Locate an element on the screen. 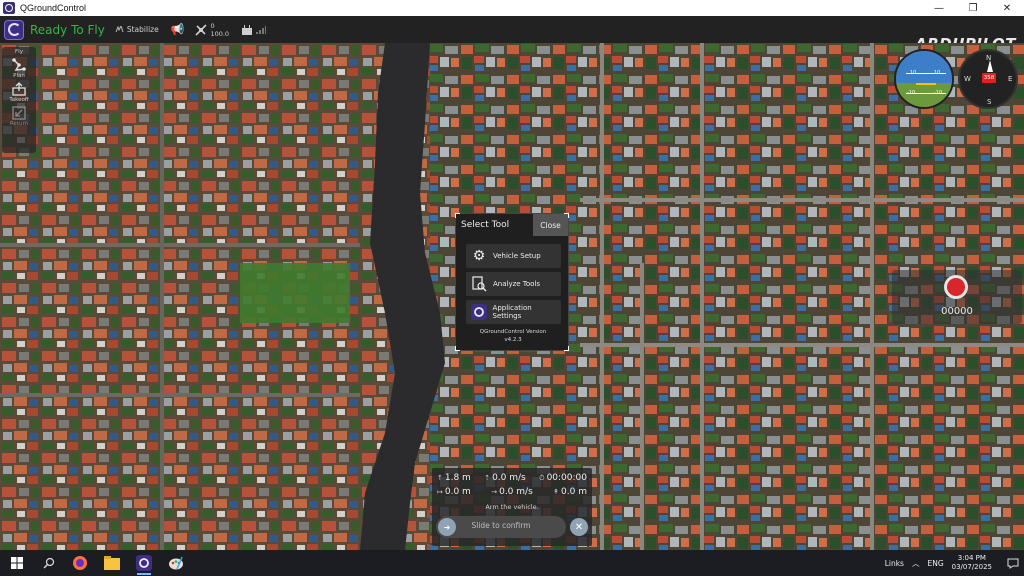 The width and height of the screenshot is (1024, 576). rc-rssi-indicator is located at coordinates (254, 29).